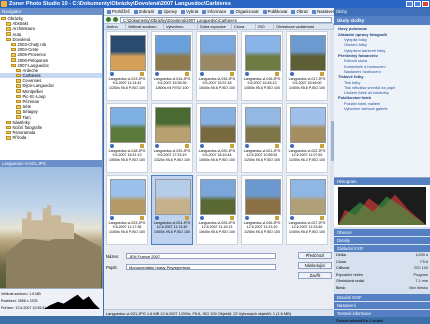 This screenshot has width=430, height=324. Describe the element at coordinates (4, 4) in the screenshot. I see `app-icon` at that location.